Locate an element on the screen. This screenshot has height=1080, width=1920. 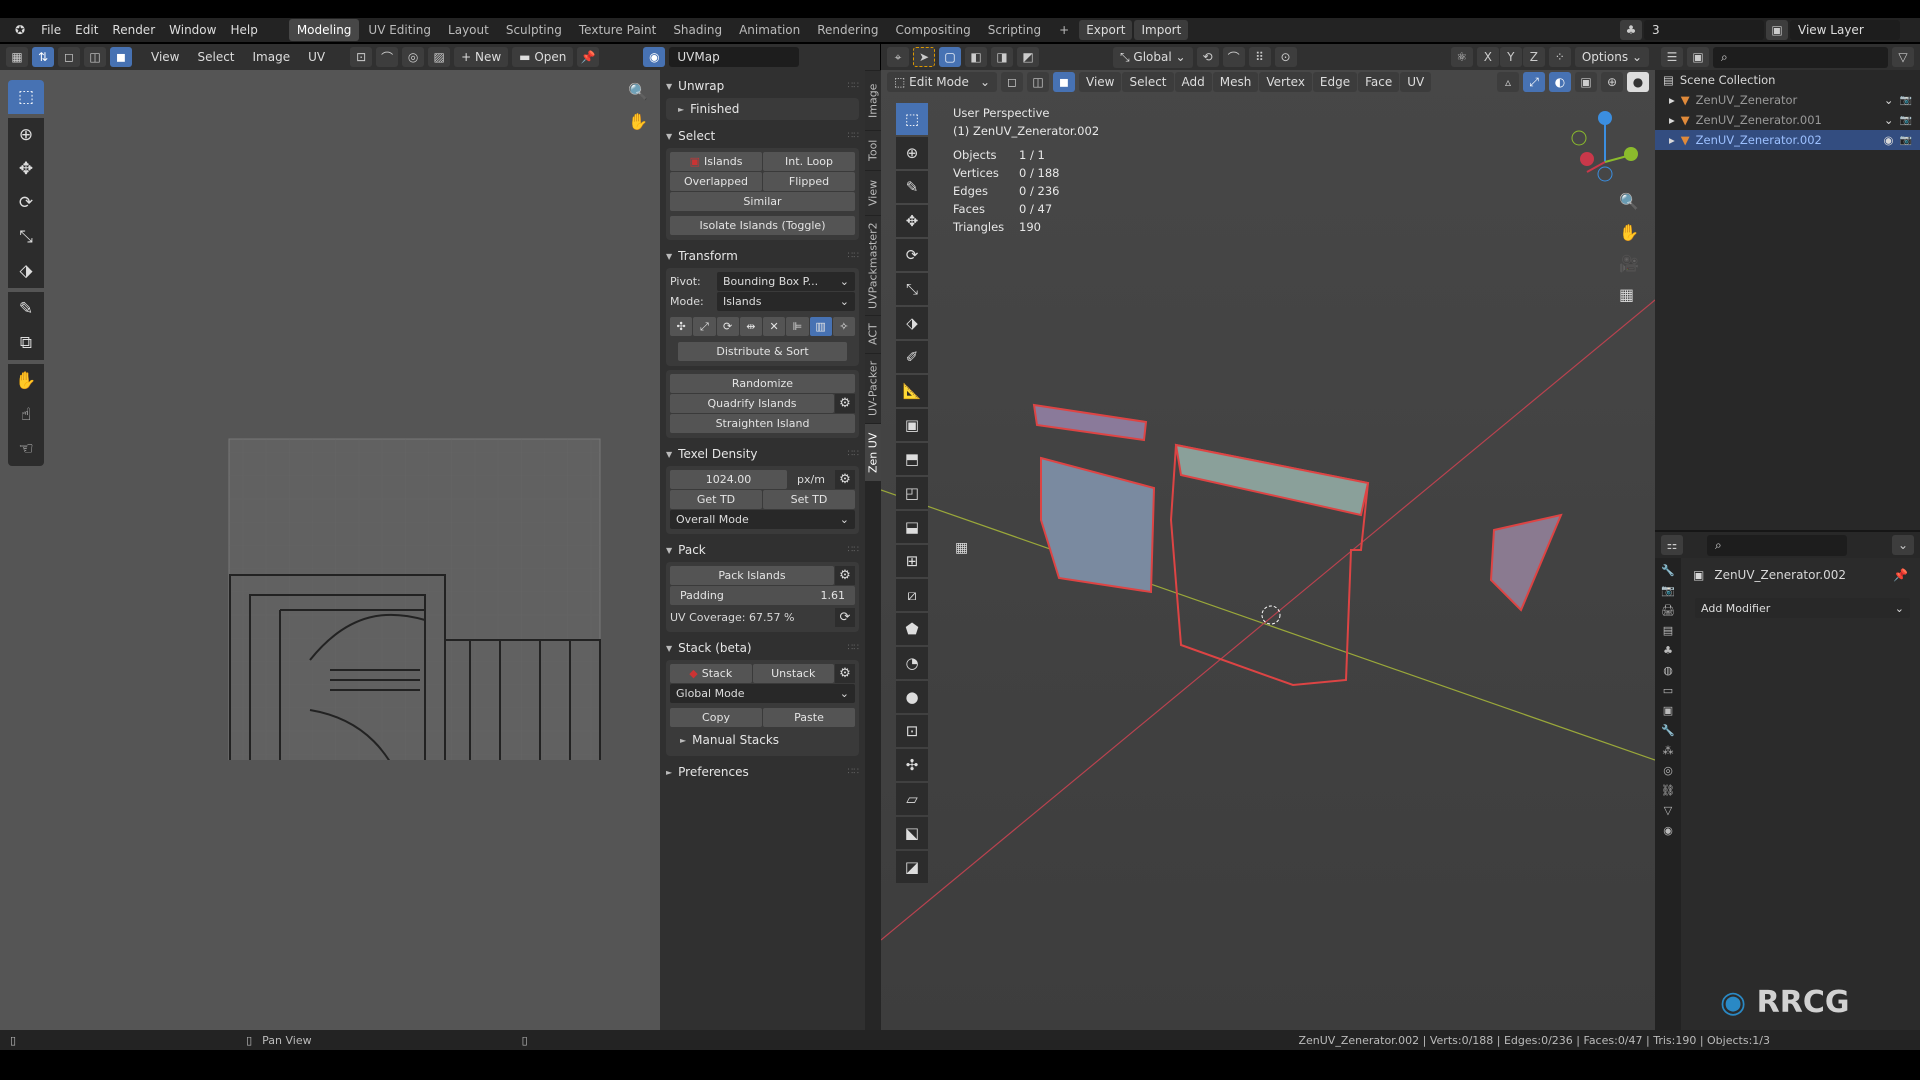
rip-region-icon: ⧉ is located at coordinates (26, 343).